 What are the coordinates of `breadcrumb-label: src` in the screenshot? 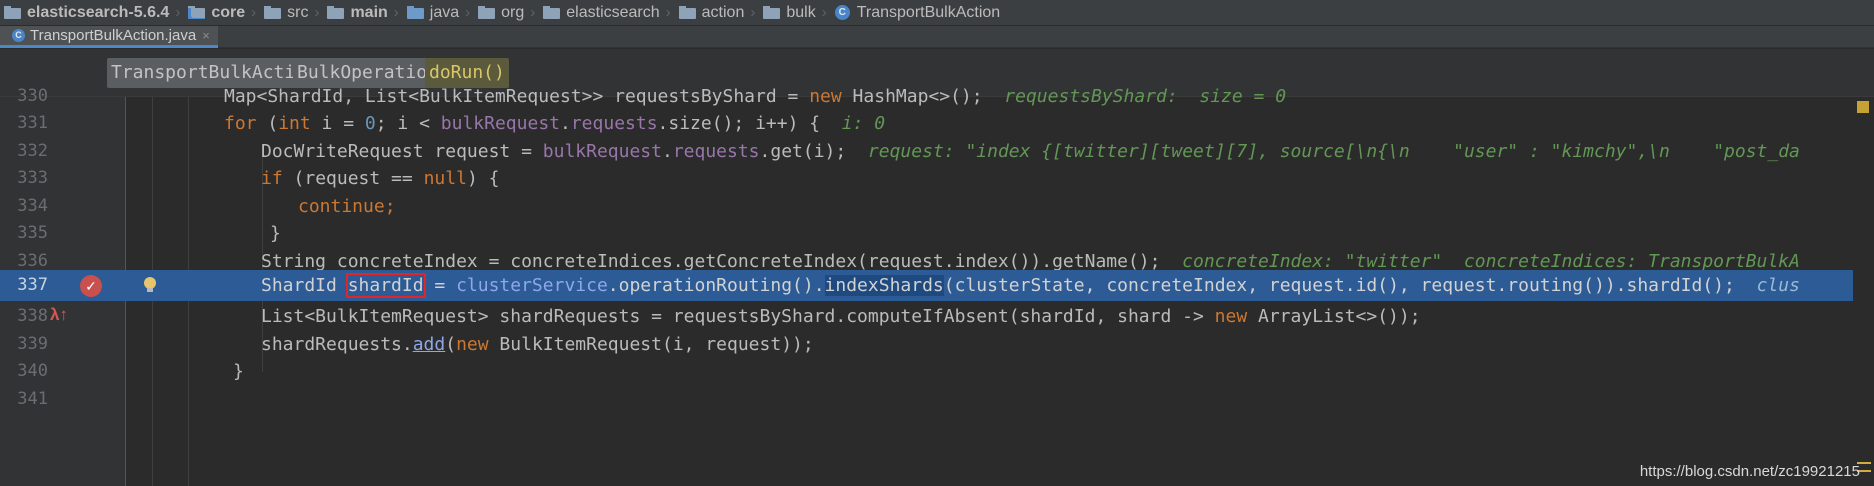 It's located at (298, 12).